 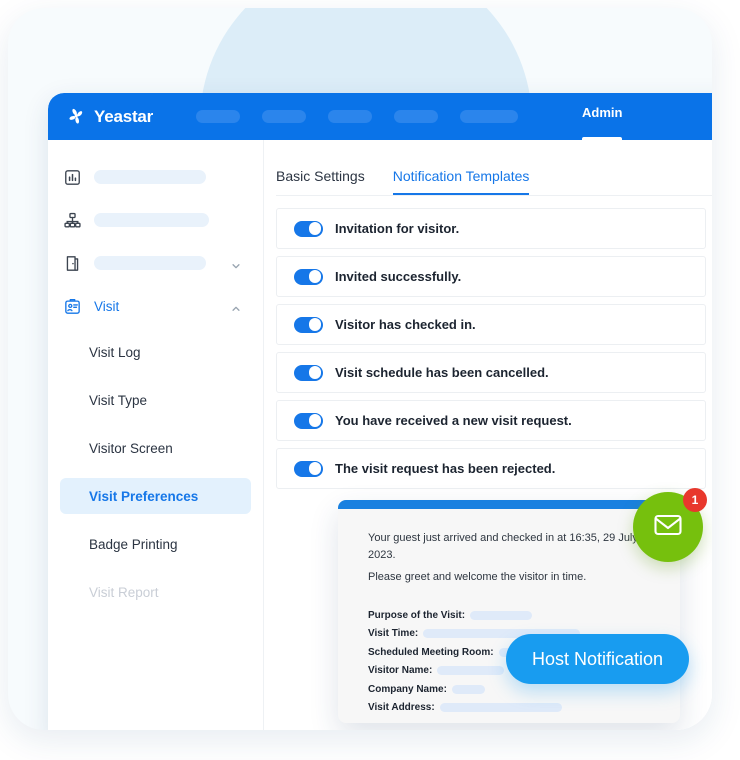 I want to click on tab-bar: Basic Settings Notification Templates, so click(x=494, y=168).